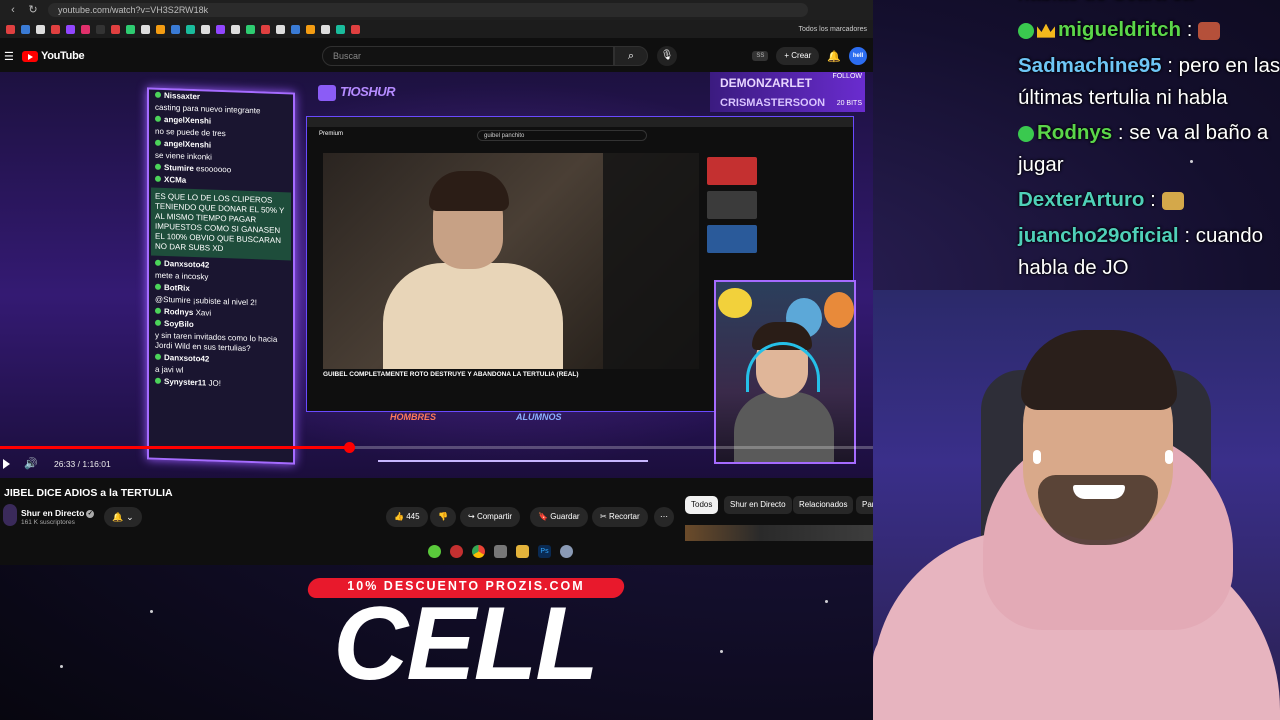 Image resolution: width=1280 pixels, height=720 pixels. What do you see at coordinates (494, 516) in the screenshot?
I see `share-label: Compartir` at bounding box center [494, 516].